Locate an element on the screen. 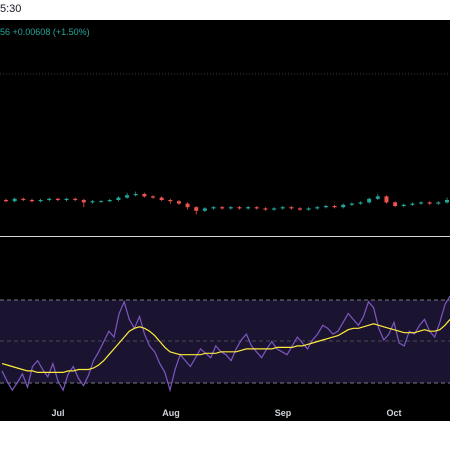  candlestick-series is located at coordinates (226, 203).